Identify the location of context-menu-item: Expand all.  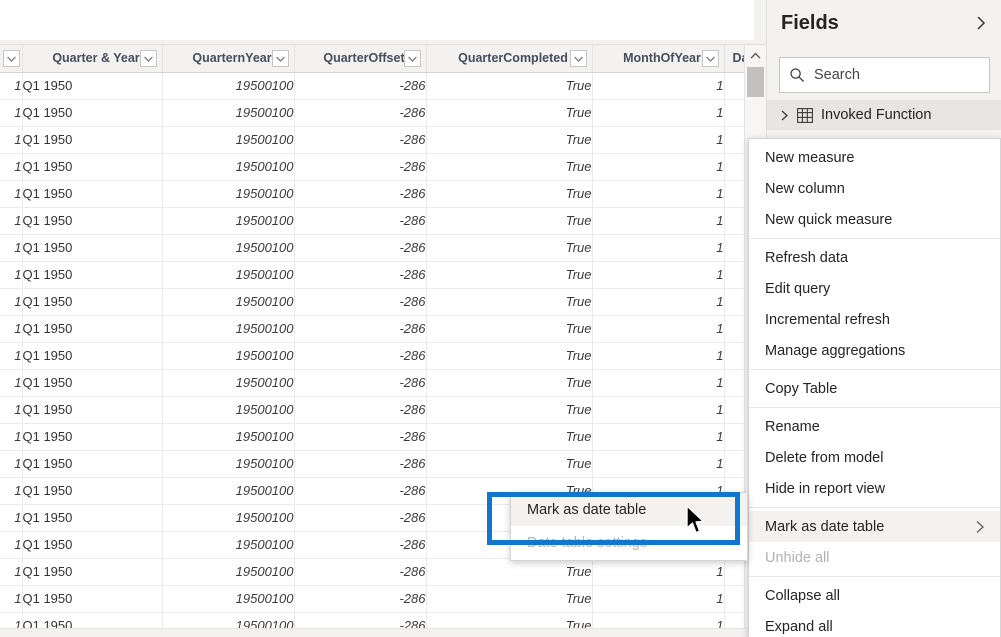
(874, 624).